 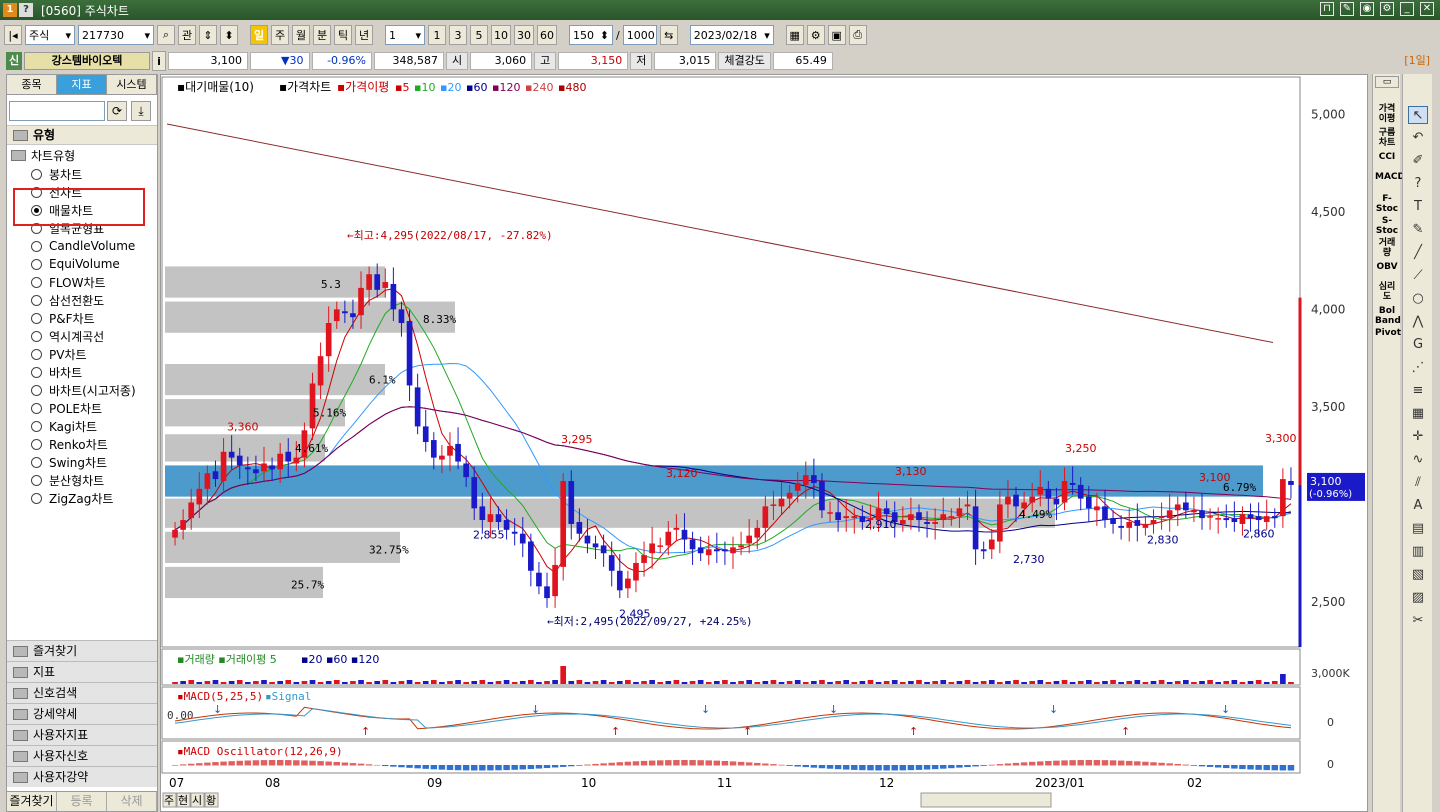 I want to click on fib-icon: ≡, so click(x=1418, y=391).